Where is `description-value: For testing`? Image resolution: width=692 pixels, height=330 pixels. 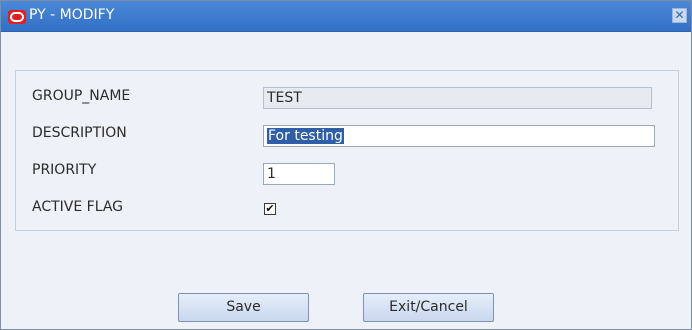 description-value: For testing is located at coordinates (305, 136).